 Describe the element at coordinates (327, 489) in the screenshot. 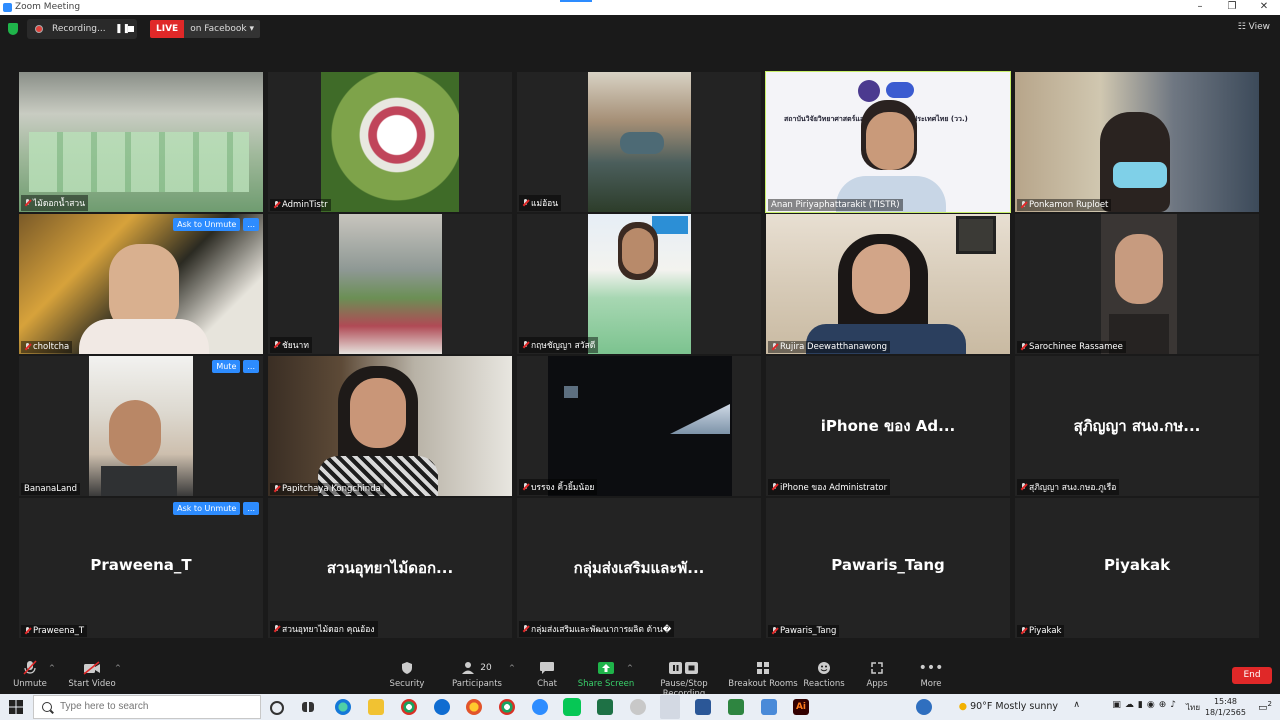

I see `participant-name-label: Papitchaya Kongchinda` at that location.